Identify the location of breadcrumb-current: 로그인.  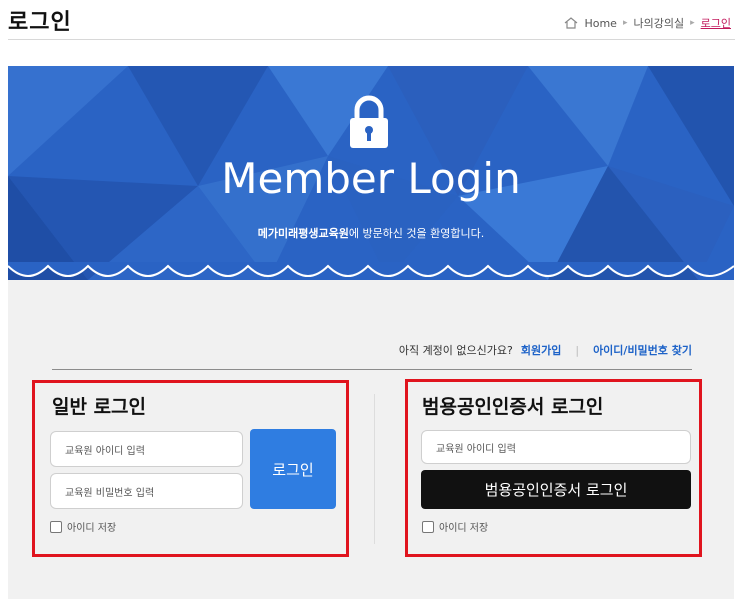
(716, 23).